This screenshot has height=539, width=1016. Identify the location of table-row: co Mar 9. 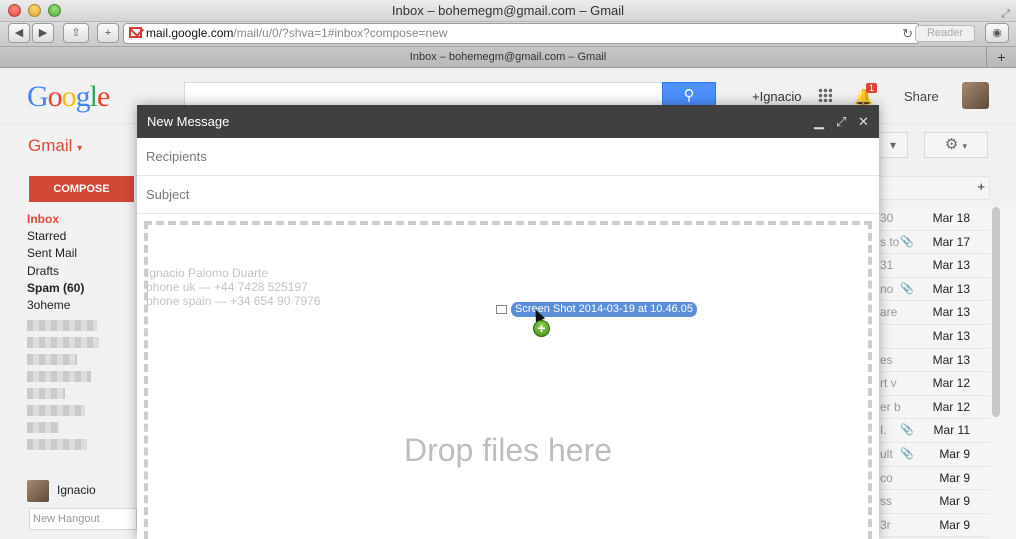
(934, 478).